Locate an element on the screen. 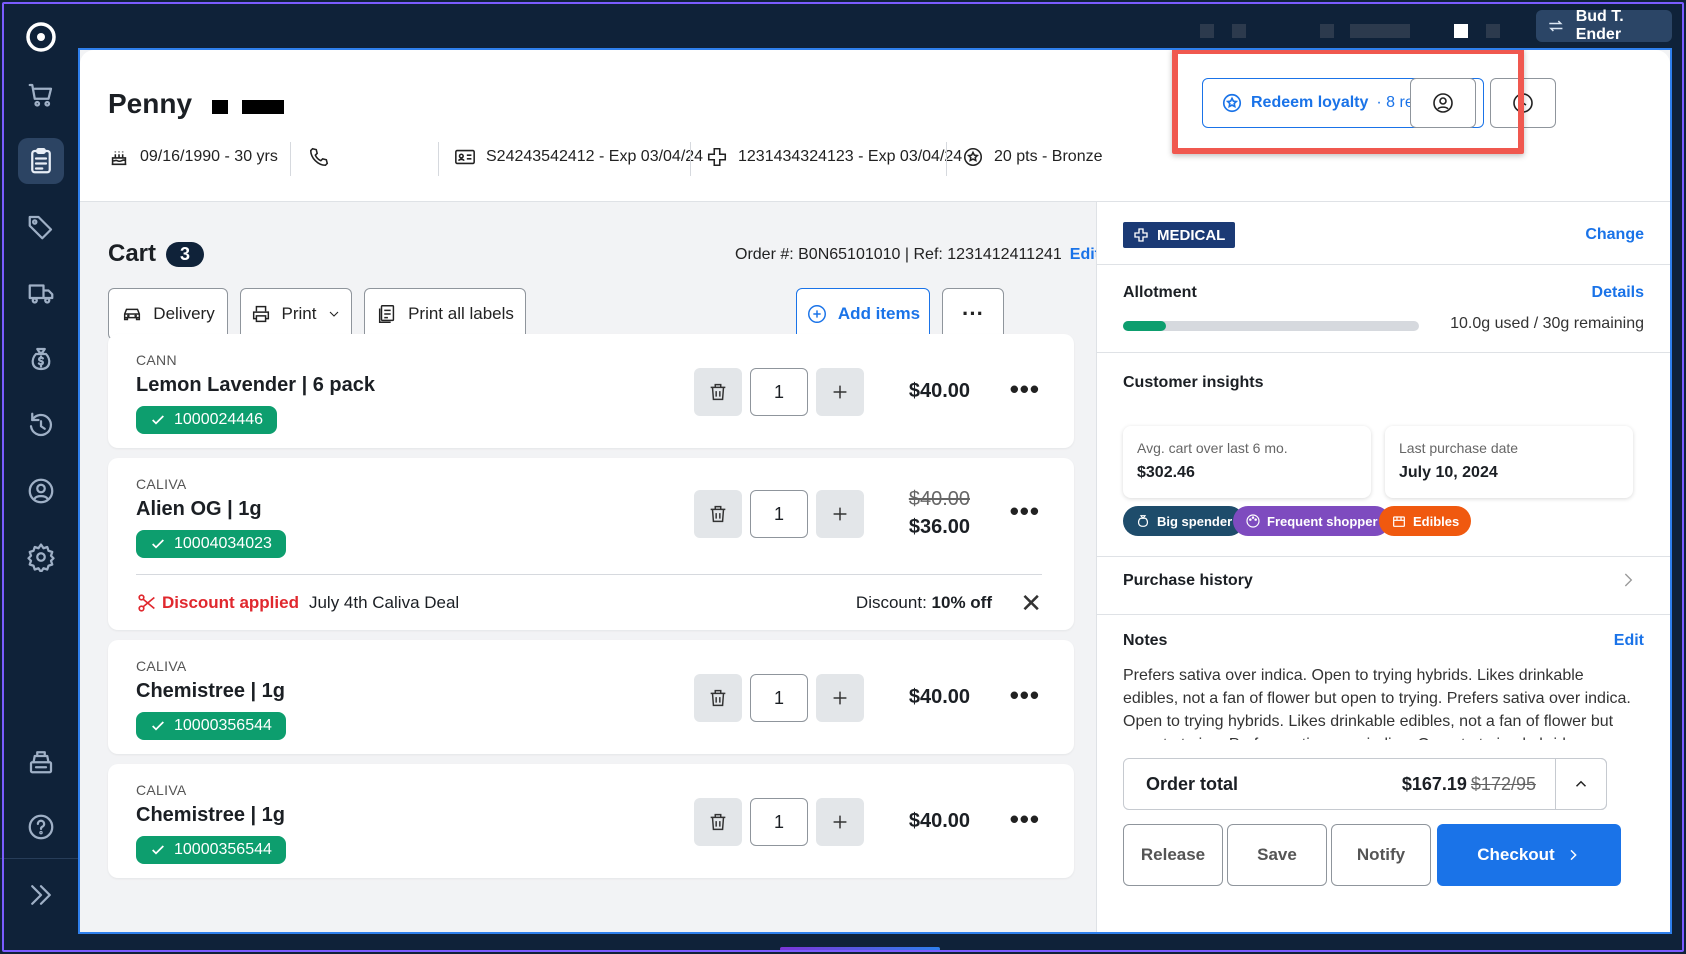  remove-discount-close-icon: ✕ is located at coordinates (1031, 603).